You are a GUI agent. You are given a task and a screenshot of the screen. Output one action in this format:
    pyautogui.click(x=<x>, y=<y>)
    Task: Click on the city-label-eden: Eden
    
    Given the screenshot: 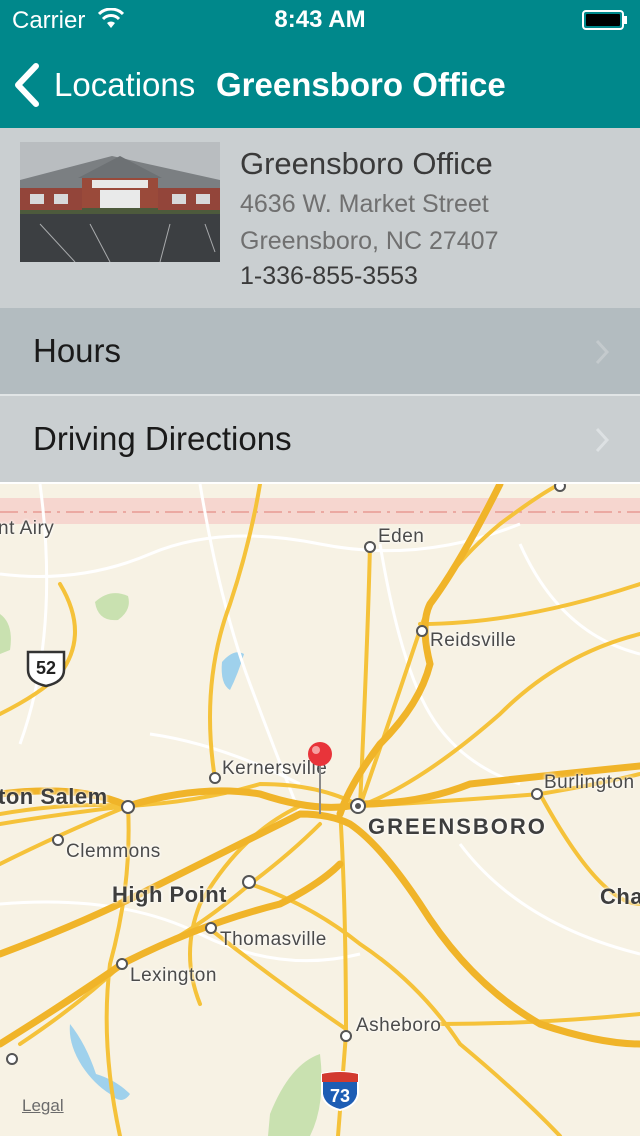 What is the action you would take?
    pyautogui.click(x=401, y=536)
    